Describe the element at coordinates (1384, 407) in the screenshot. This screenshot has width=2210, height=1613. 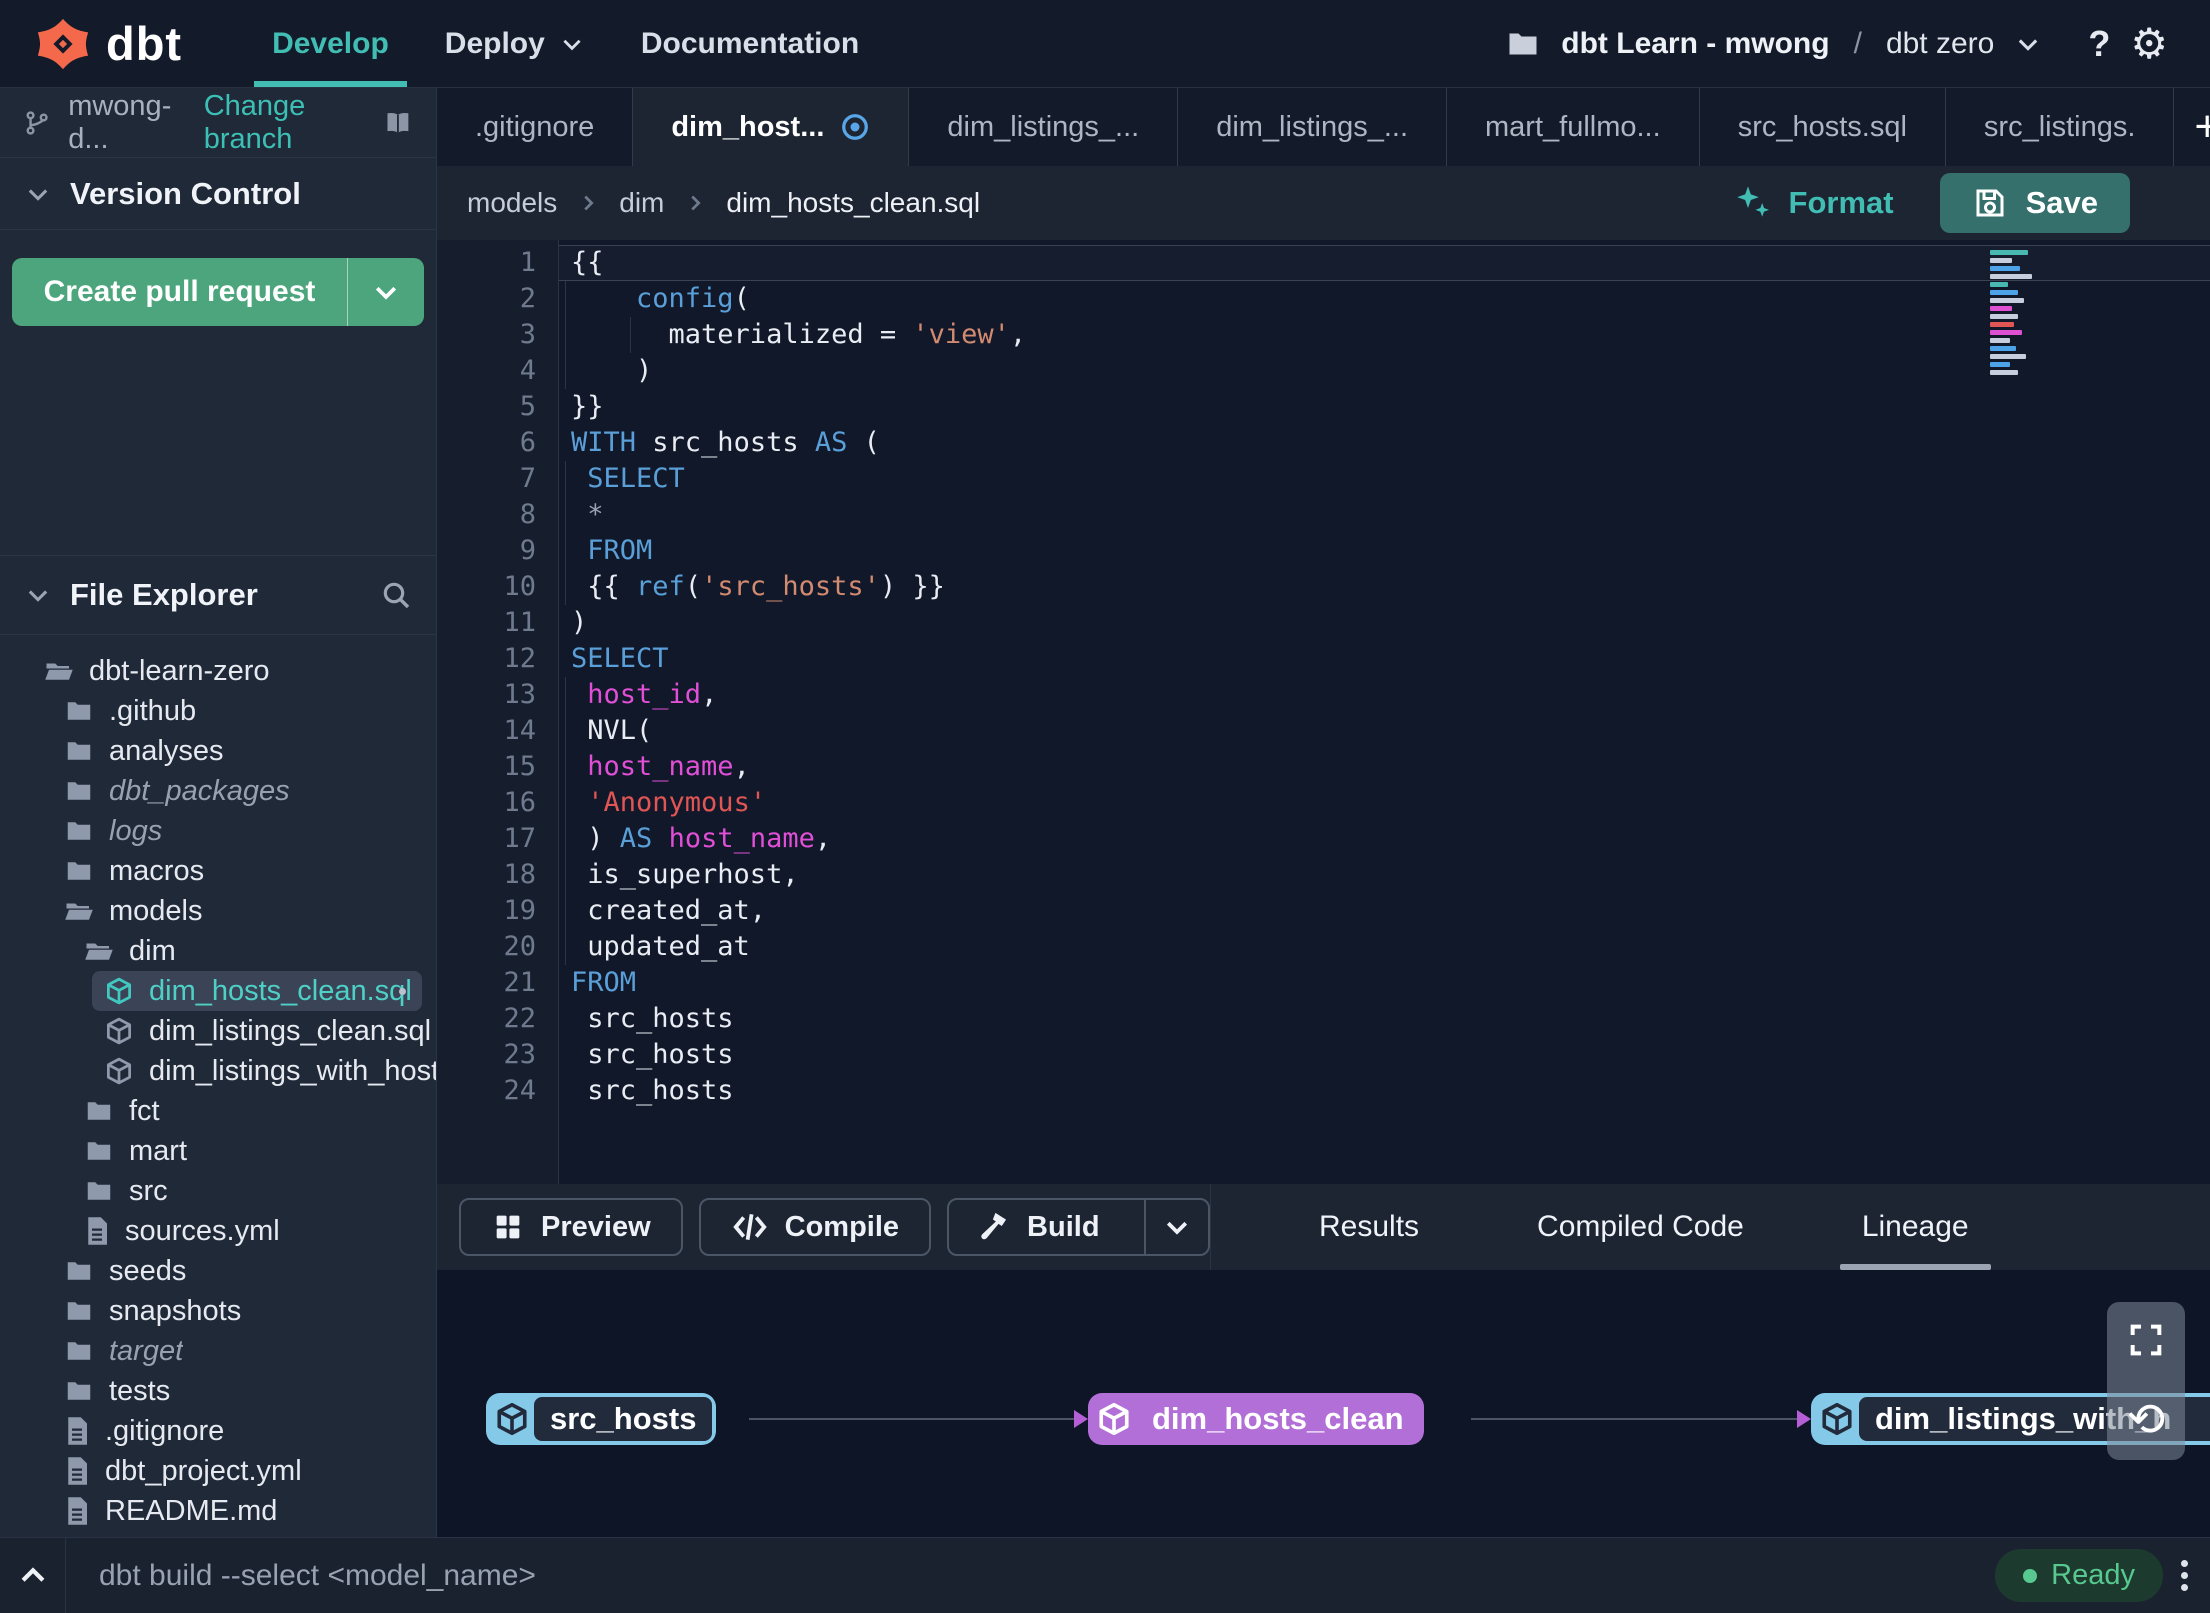
I see `code-line: }}` at that location.